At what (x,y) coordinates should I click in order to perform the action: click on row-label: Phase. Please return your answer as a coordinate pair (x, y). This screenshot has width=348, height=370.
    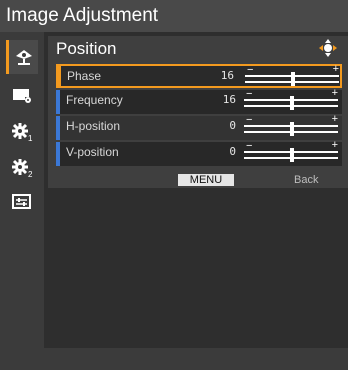
    Looking at the image, I should click on (84, 76).